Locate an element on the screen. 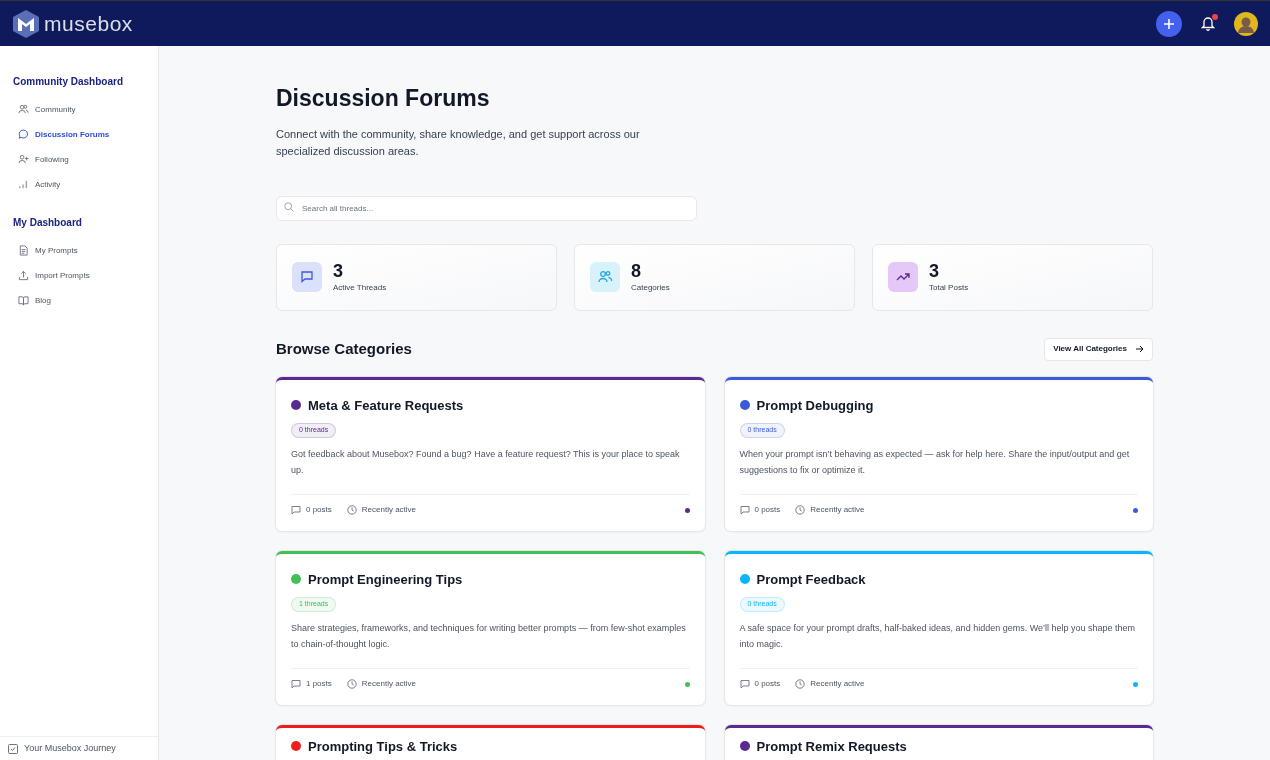 Image resolution: width=1270 pixels, height=760 pixels. arrow-right-icon is located at coordinates (1139, 349).